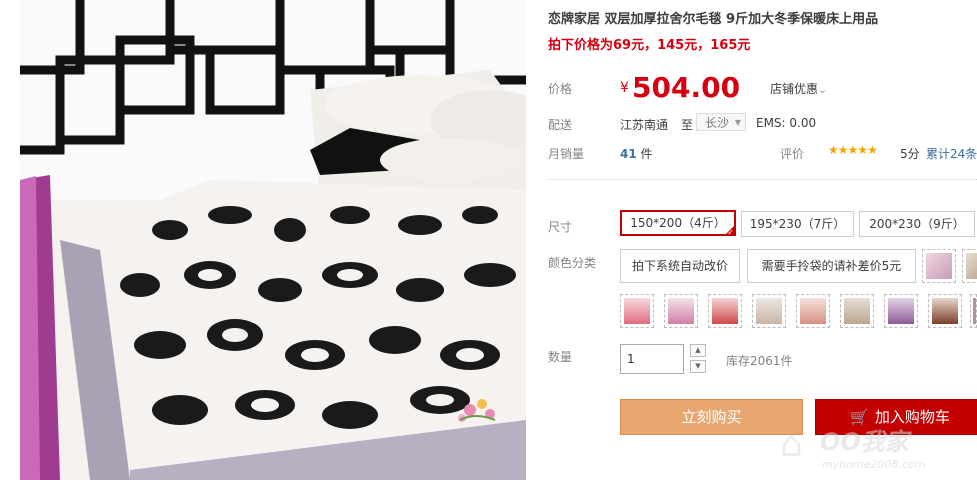  I want to click on stock-count: 库存2061件, so click(759, 361).